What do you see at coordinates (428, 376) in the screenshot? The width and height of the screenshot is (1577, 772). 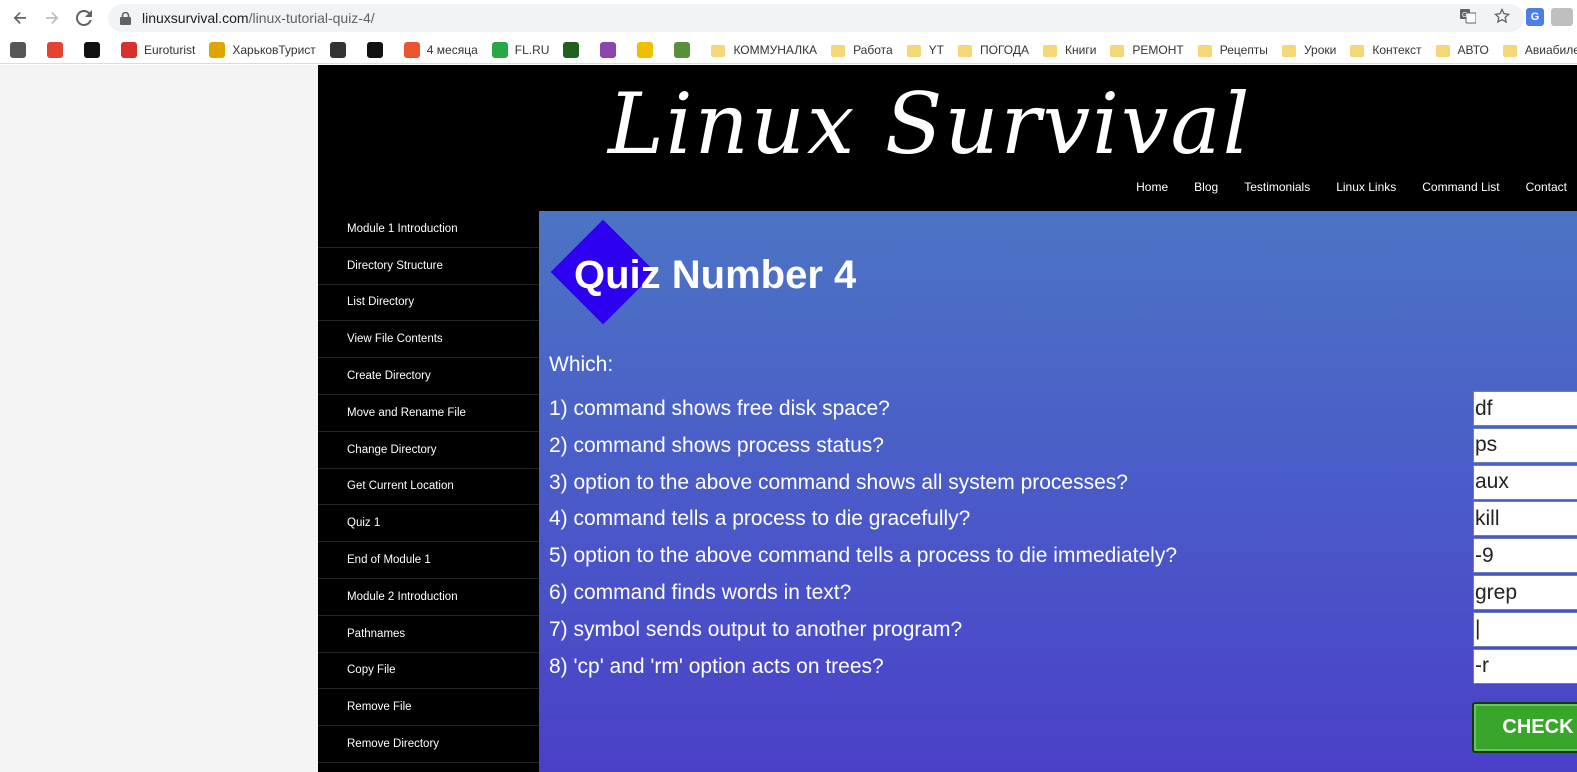 I see `sidebar-item-create-directory: Create Directory` at bounding box center [428, 376].